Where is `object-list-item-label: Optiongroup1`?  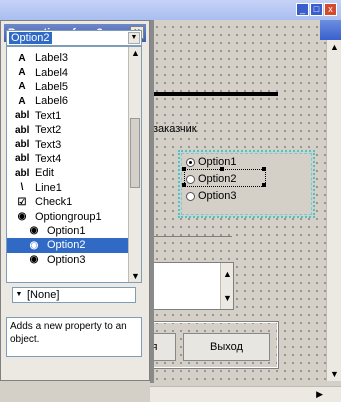
object-list-item-label: Optiongroup1 is located at coordinates (68, 216).